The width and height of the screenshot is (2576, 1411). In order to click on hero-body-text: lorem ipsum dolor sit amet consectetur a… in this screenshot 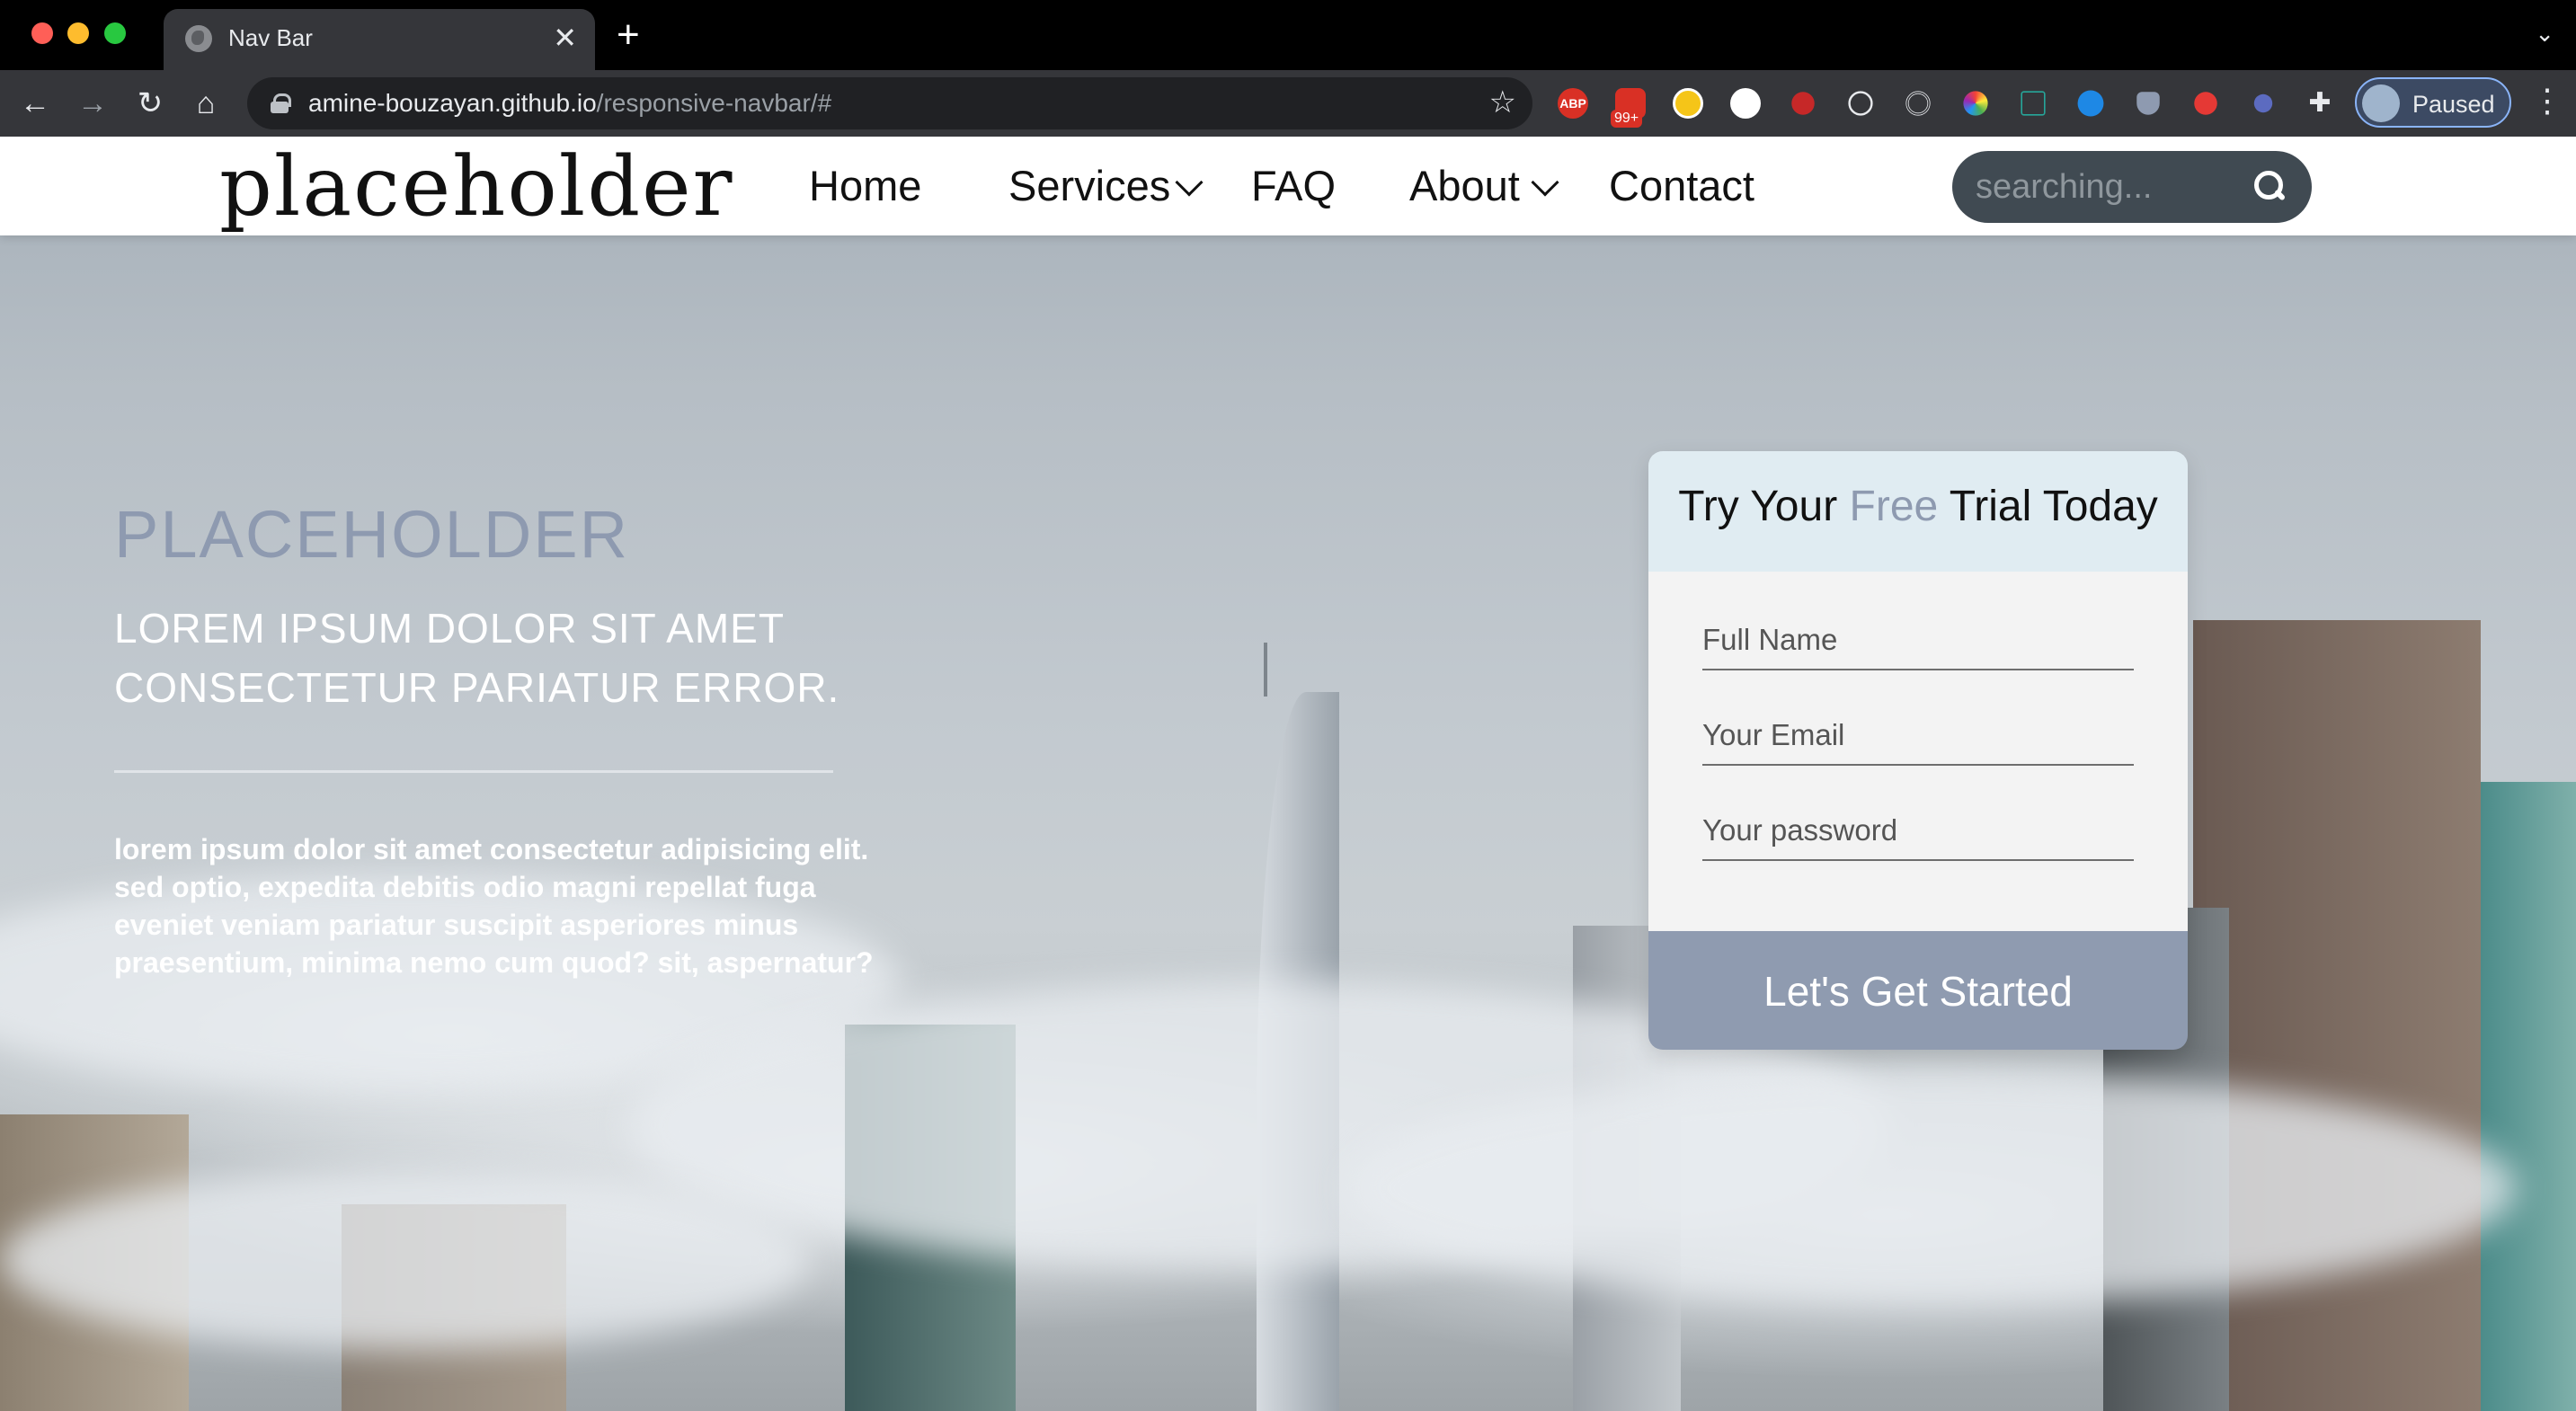, I will do `click(494, 906)`.